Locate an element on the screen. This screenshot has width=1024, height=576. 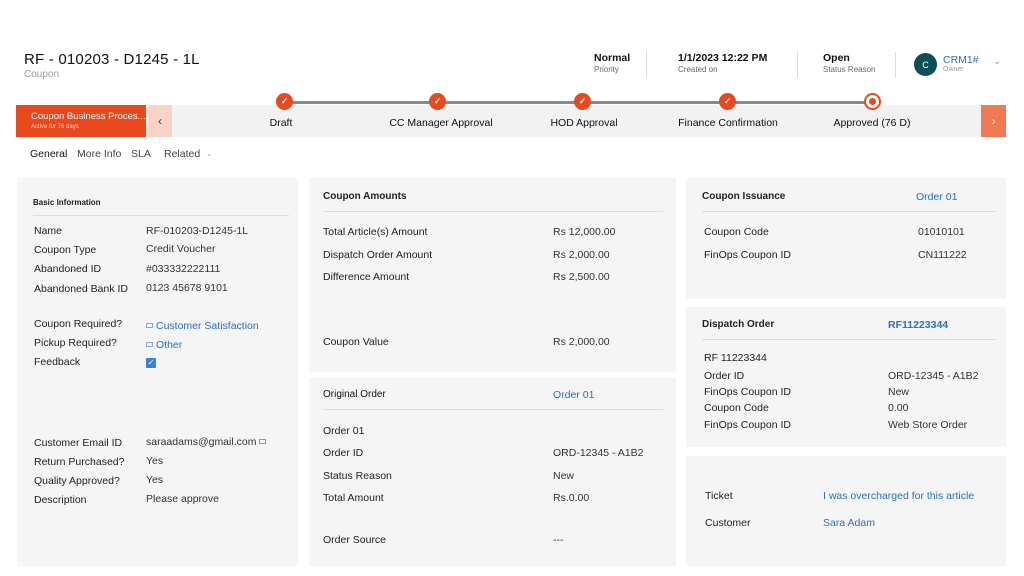
coupon-issuance-link: Order 01 is located at coordinates (936, 197).